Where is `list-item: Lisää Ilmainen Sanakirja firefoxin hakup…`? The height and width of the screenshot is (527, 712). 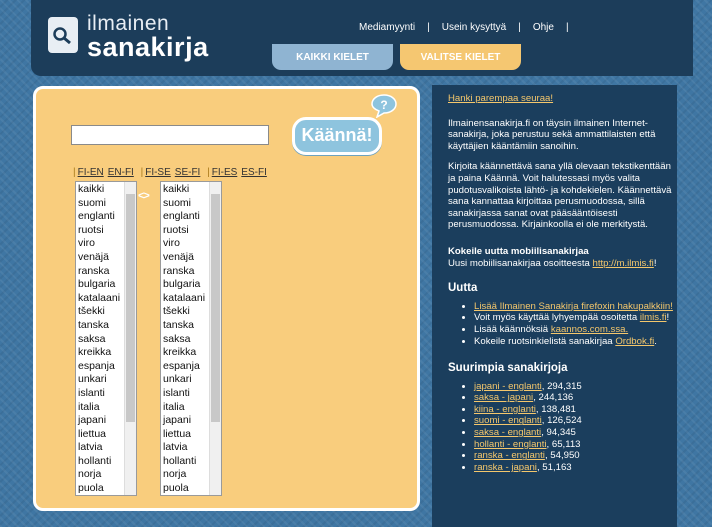
list-item: Lisää Ilmainen Sanakirja firefoxin hakup… is located at coordinates (573, 307).